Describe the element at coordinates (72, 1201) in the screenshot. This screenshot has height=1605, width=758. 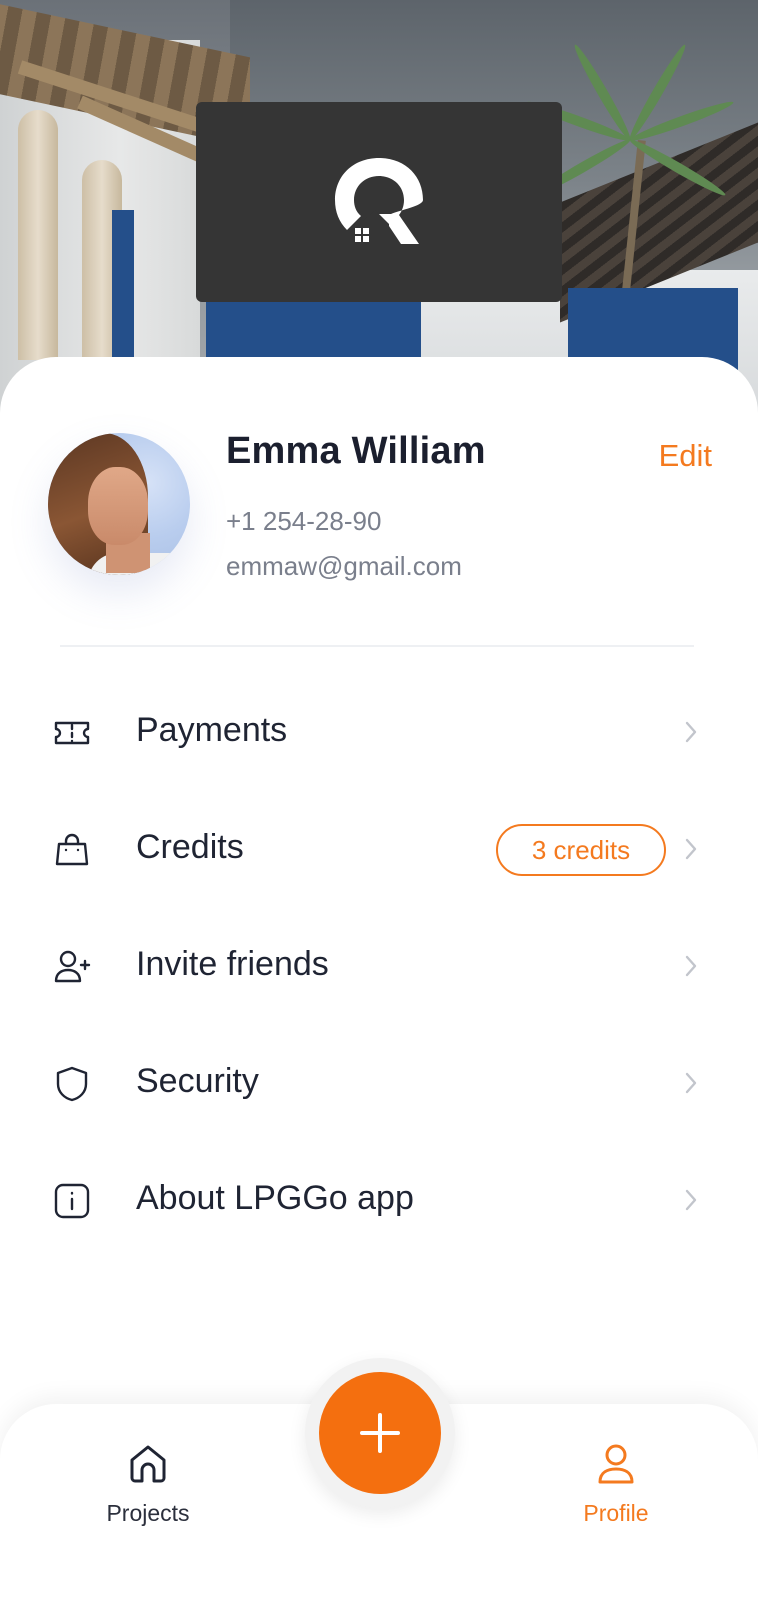
I see `info-icon` at that location.